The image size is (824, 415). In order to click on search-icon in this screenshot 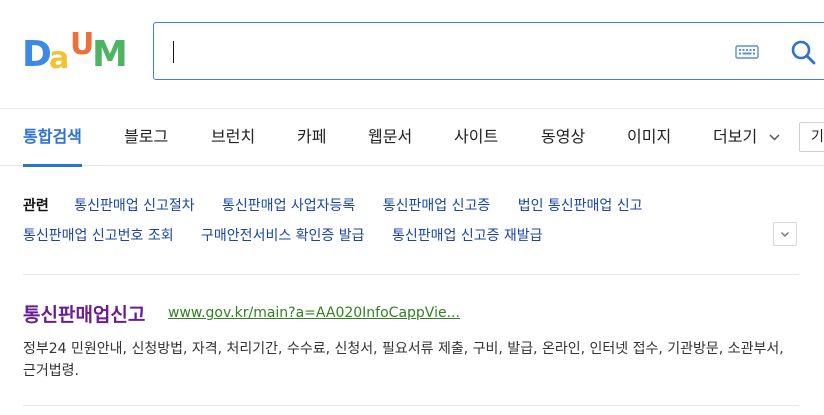, I will do `click(803, 52)`.